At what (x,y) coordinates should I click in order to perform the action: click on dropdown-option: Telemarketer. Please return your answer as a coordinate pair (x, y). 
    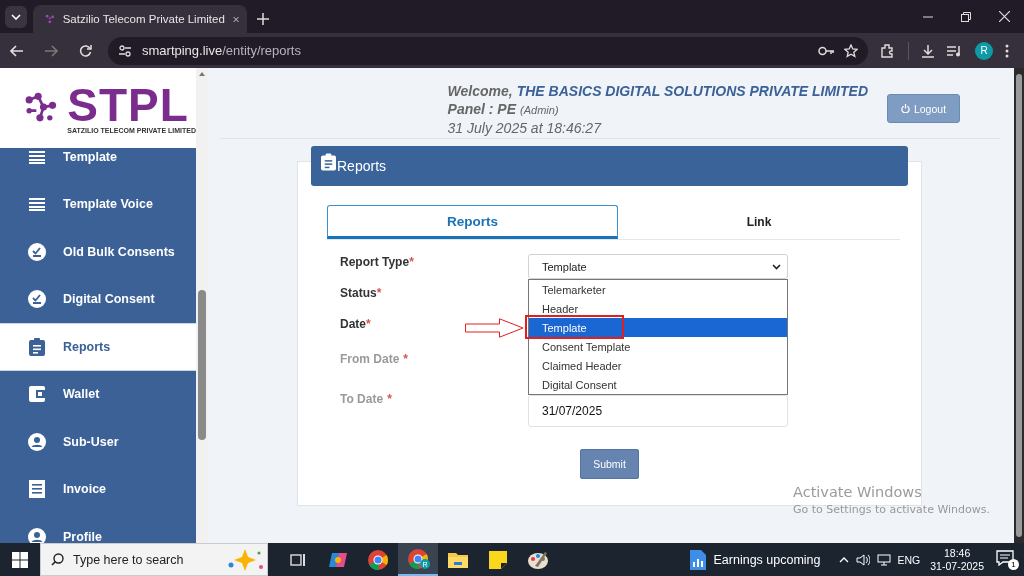
    Looking at the image, I should click on (658, 289).